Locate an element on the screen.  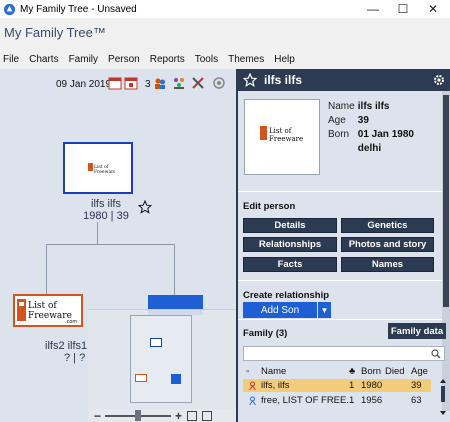
names-button: Names is located at coordinates (387, 264).